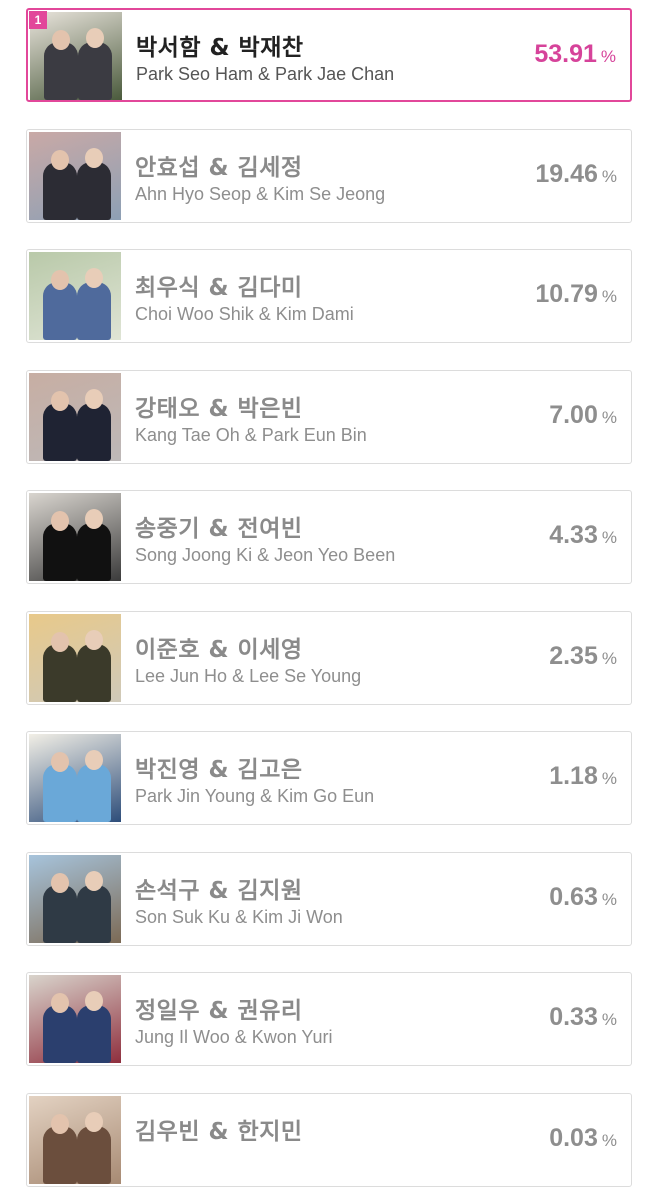 Image resolution: width=660 pixels, height=1187 pixels. What do you see at coordinates (244, 314) in the screenshot?
I see `couple-name-english: Choi Woo Shik & Kim Dami` at bounding box center [244, 314].